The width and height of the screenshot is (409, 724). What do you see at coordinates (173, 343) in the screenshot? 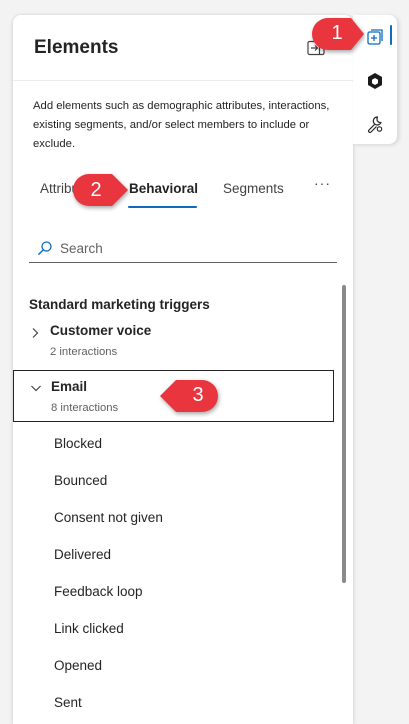
I see `group-customer-voice: Customer voice 2 interactions` at bounding box center [173, 343].